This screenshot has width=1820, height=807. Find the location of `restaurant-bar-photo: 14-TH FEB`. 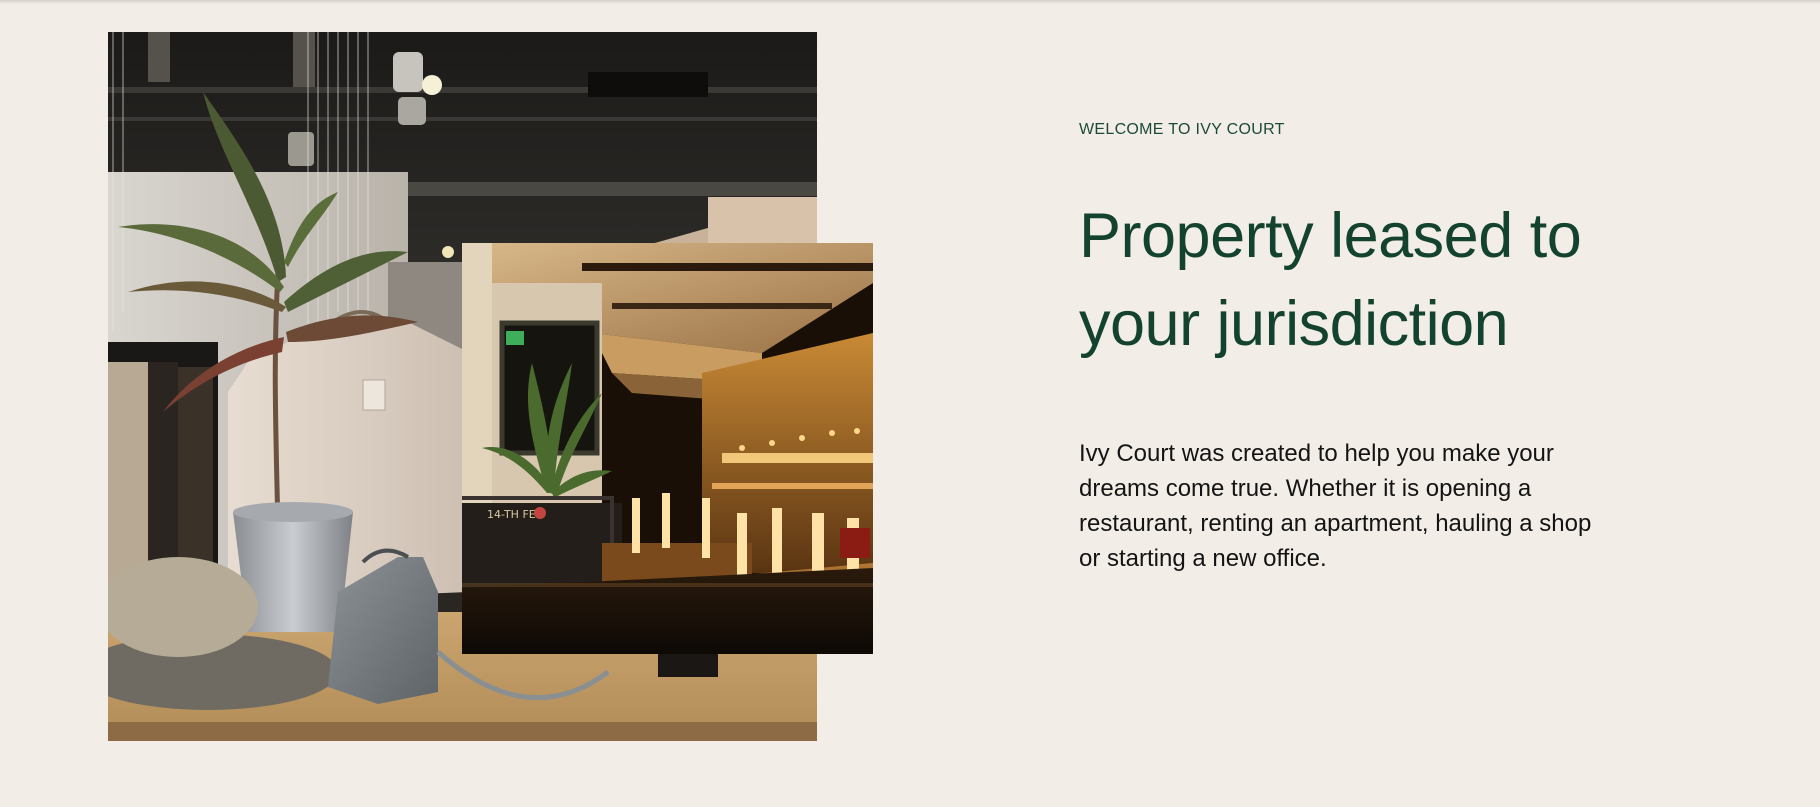

restaurant-bar-photo: 14-TH FEB is located at coordinates (667, 448).